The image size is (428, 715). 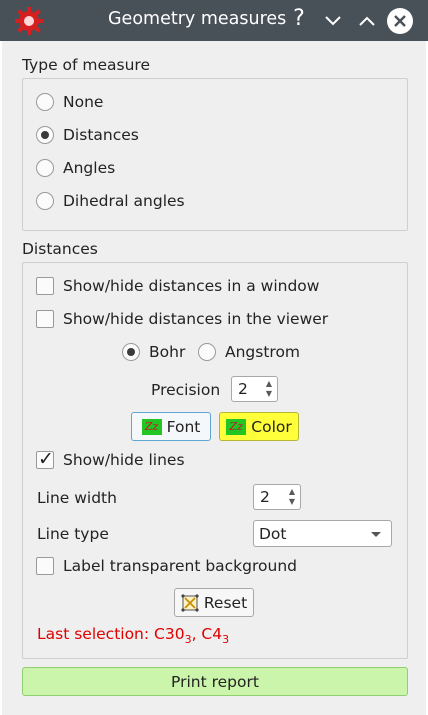 What do you see at coordinates (367, 21) in the screenshot?
I see `maximize-icon` at bounding box center [367, 21].